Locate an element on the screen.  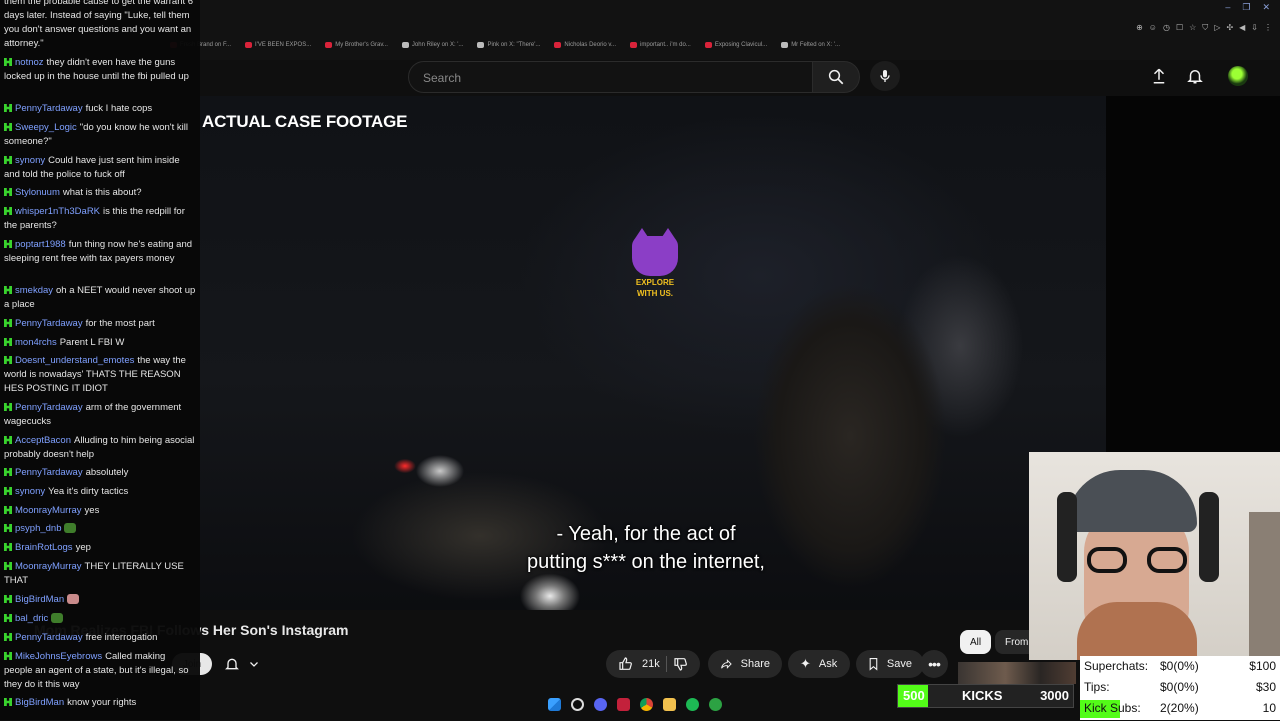
ask-button: ✦ Ask is located at coordinates (819, 664).